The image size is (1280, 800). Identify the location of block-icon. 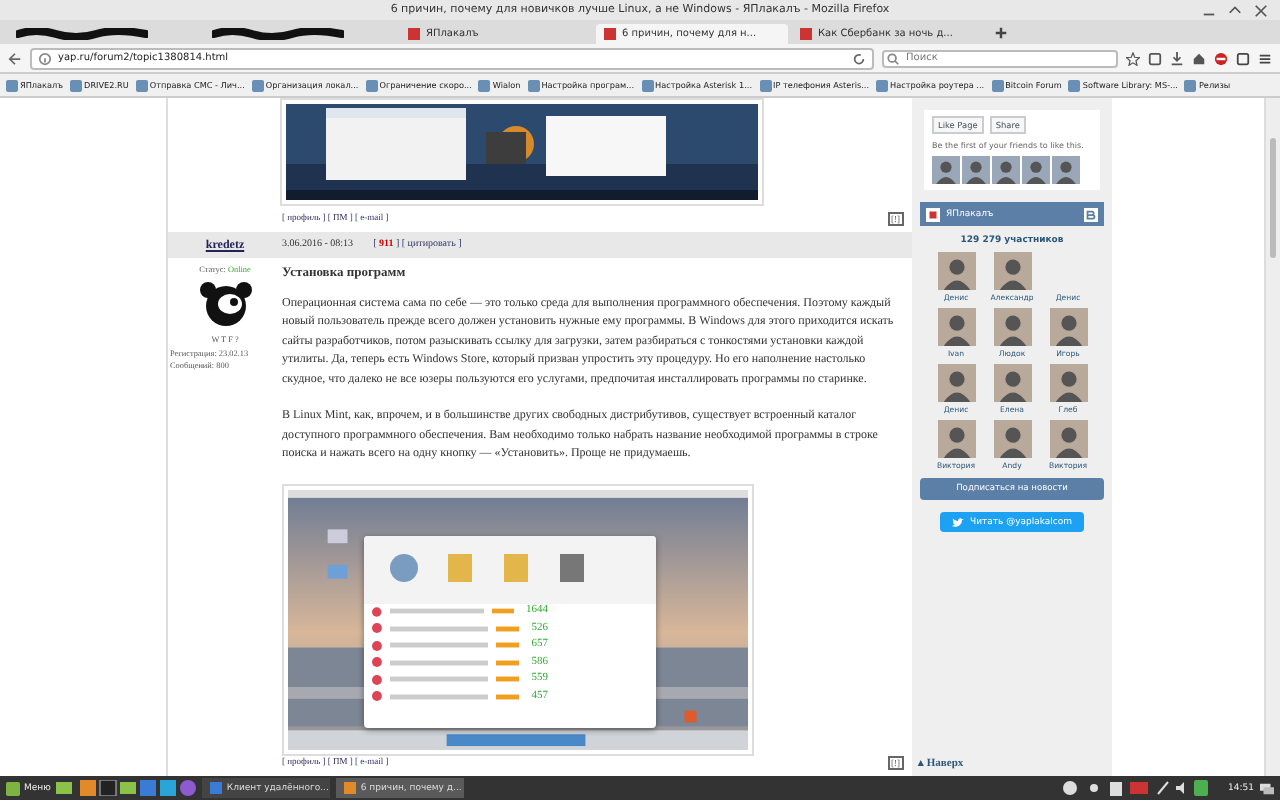
(1221, 58).